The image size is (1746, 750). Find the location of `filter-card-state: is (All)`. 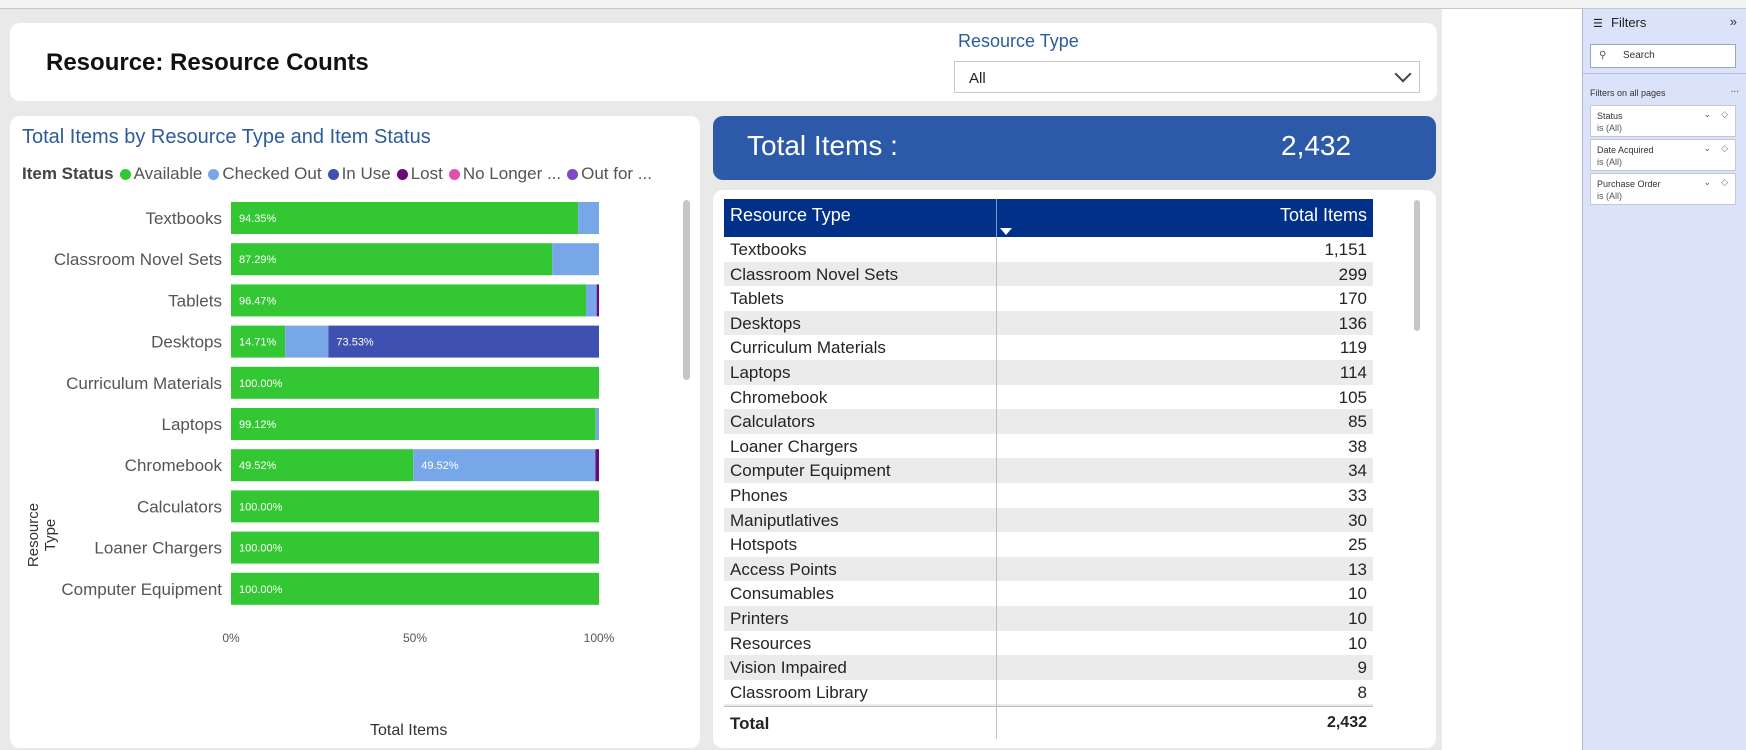

filter-card-state: is (All) is located at coordinates (1609, 162).